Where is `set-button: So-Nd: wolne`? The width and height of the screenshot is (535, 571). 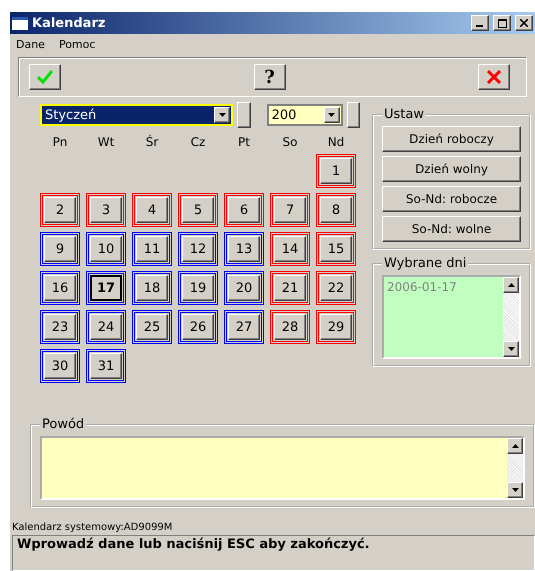 set-button: So-Nd: wolne is located at coordinates (451, 229).